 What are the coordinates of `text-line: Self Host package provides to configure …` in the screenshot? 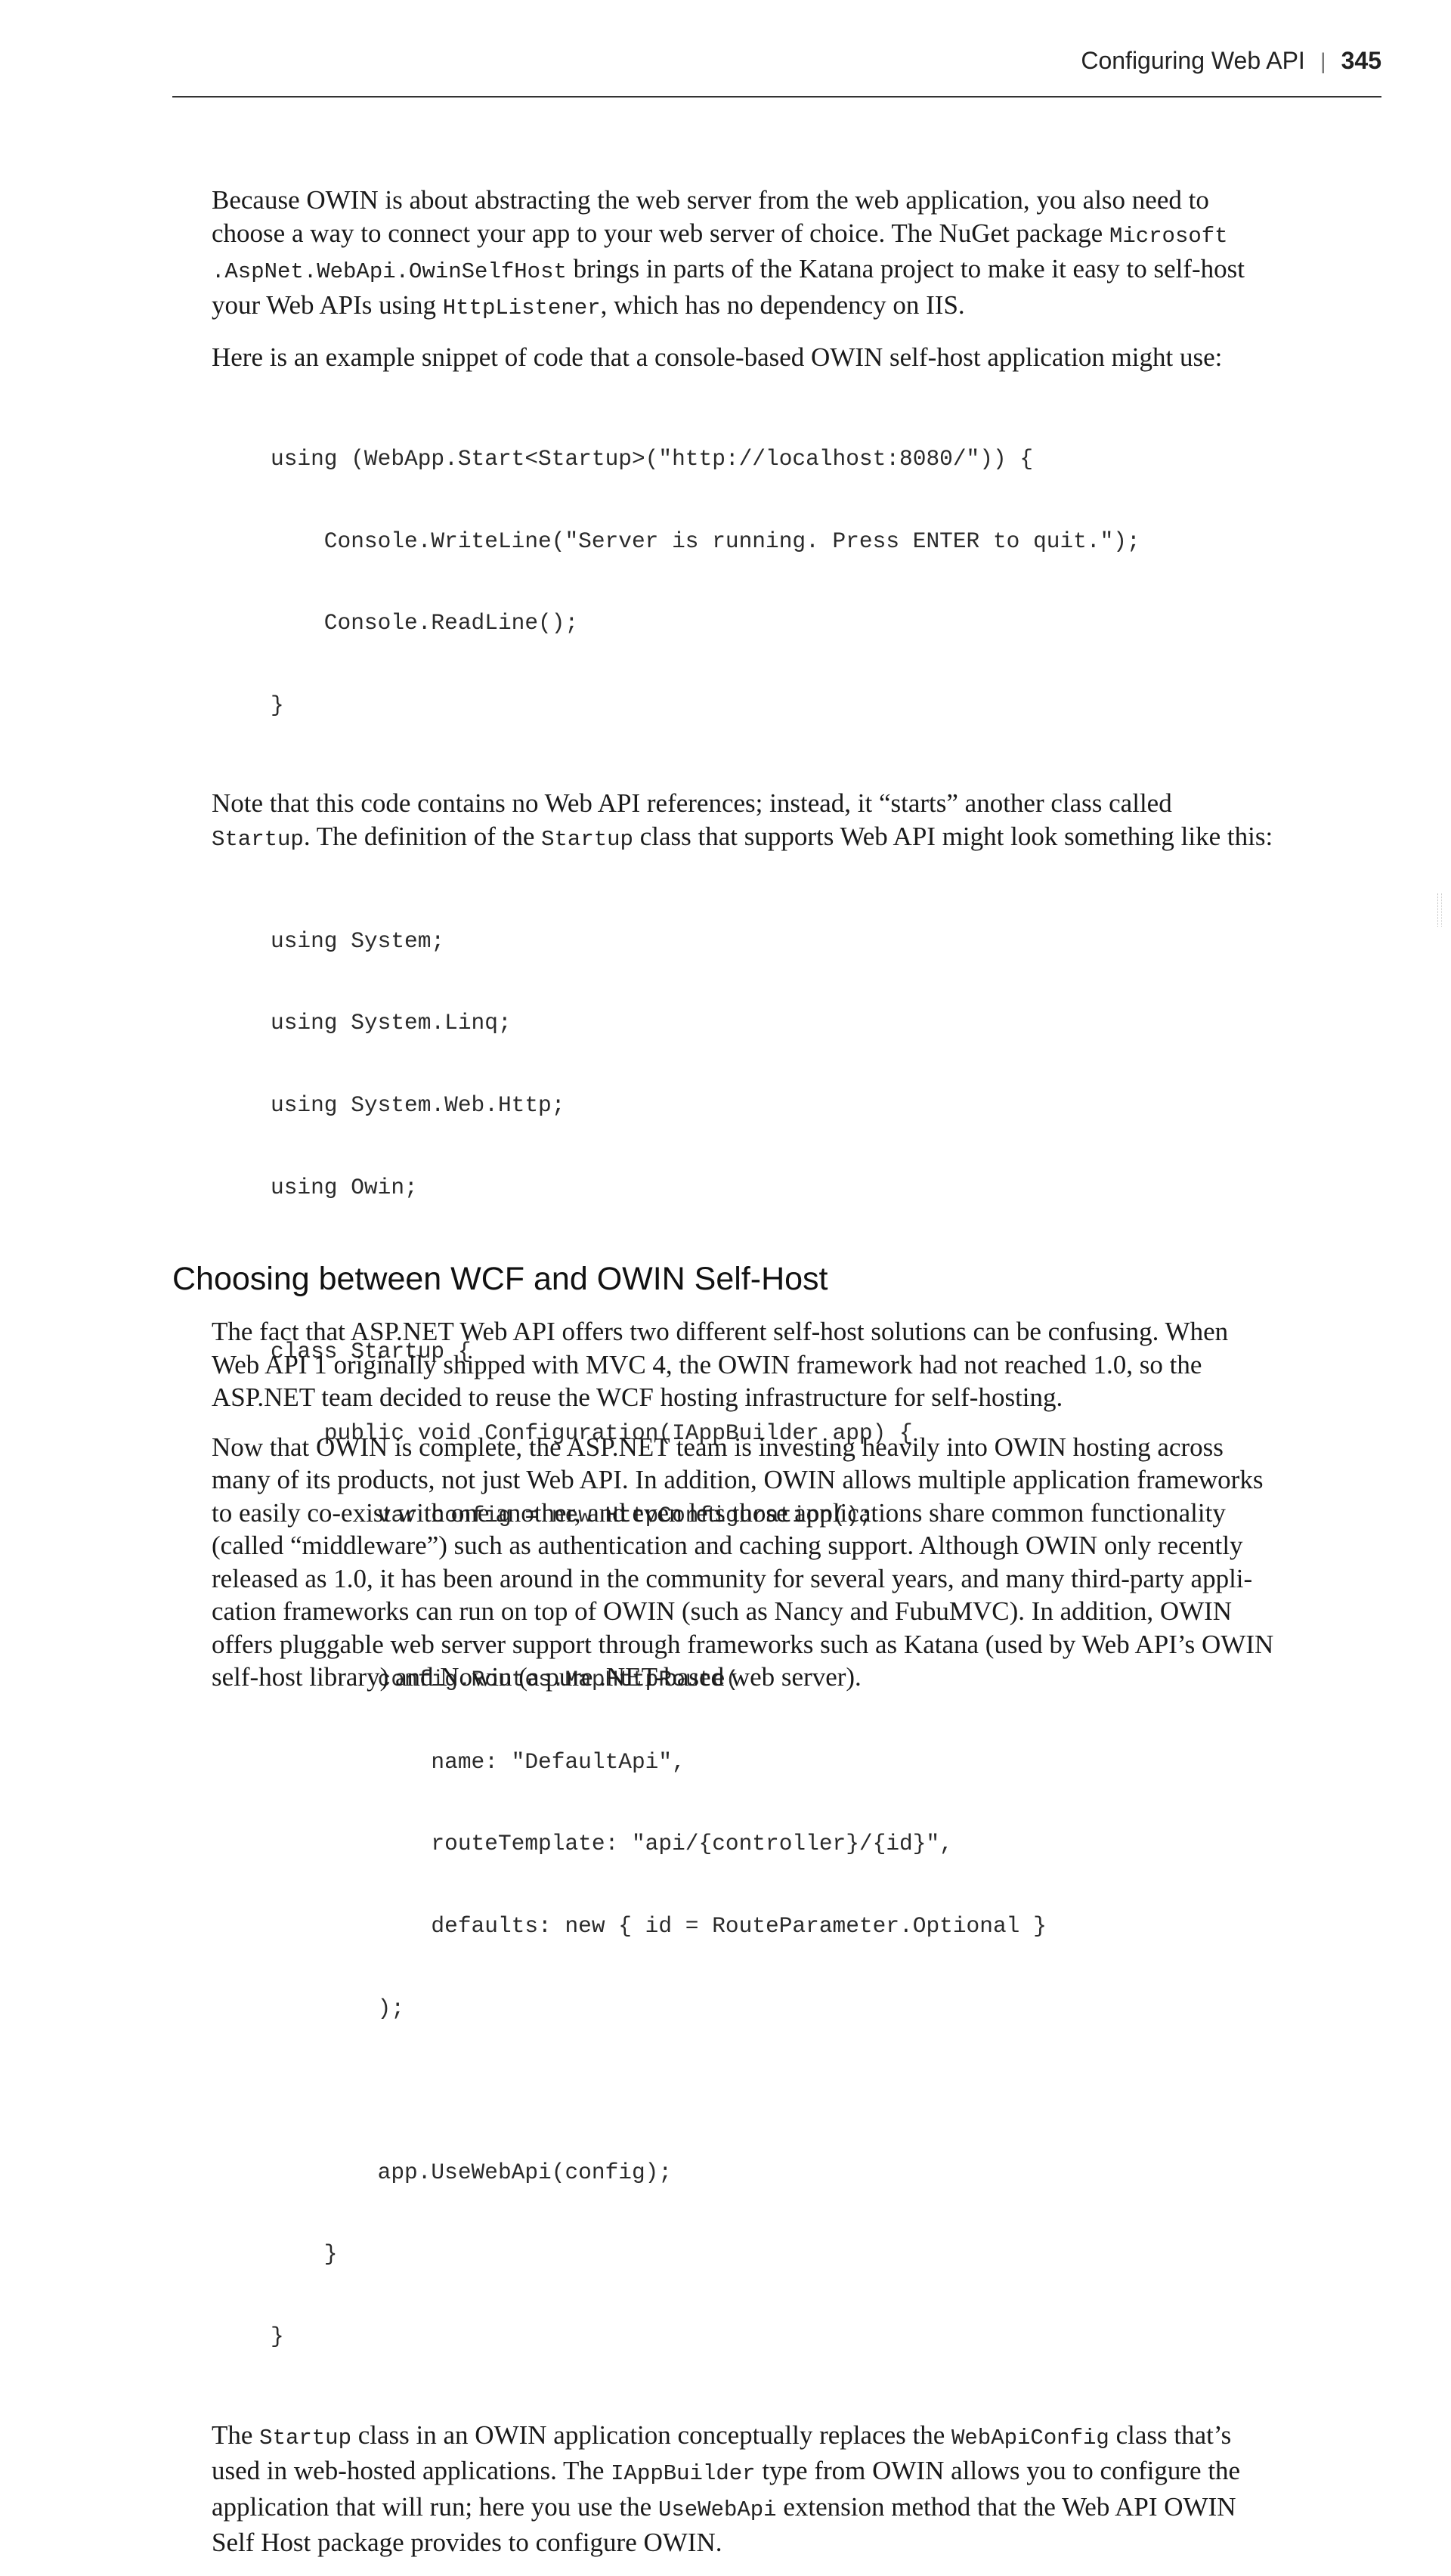 It's located at (467, 2543).